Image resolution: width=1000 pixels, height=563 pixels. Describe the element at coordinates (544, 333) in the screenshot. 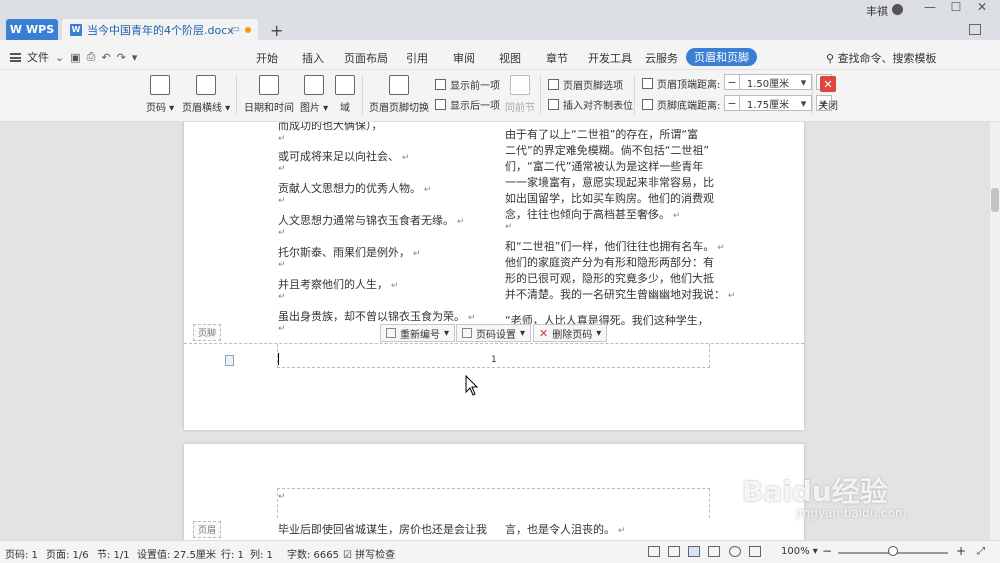

I see `delete-icon: ✕` at that location.